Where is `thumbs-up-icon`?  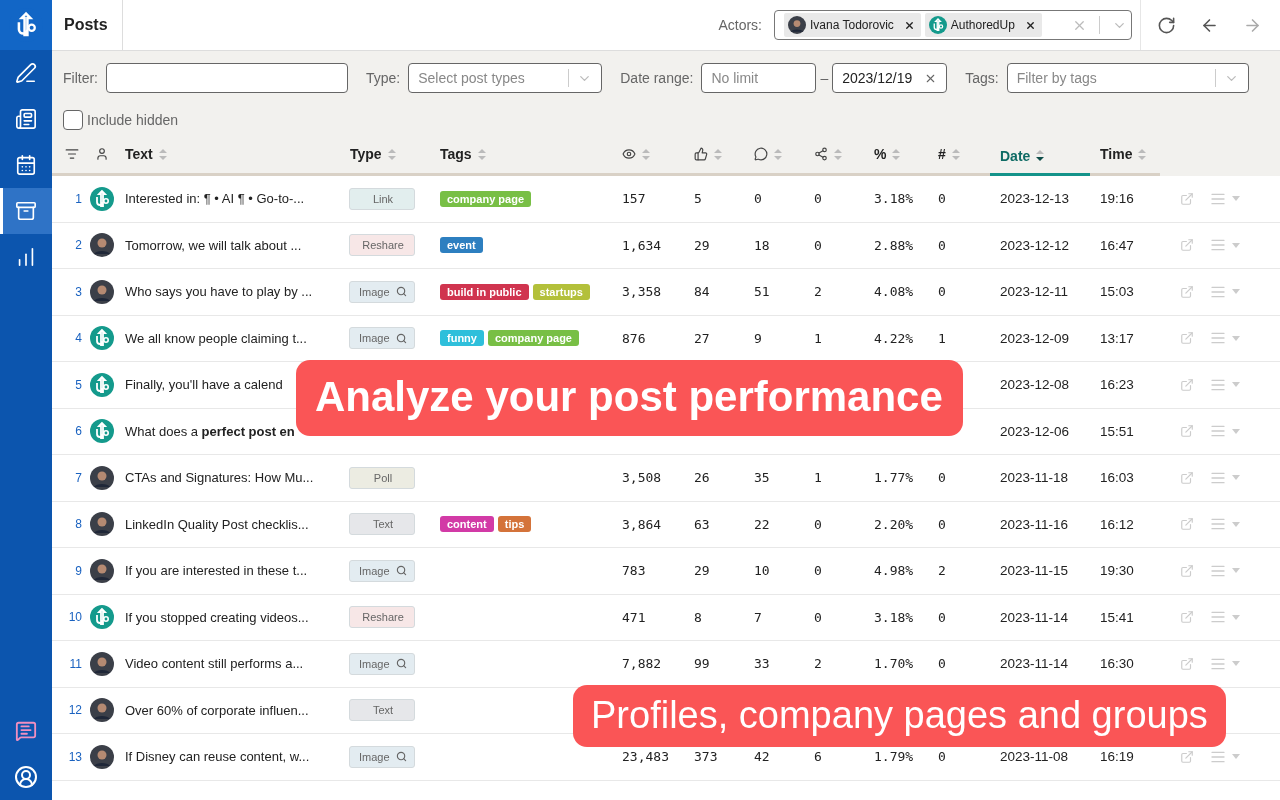
thumbs-up-icon is located at coordinates (701, 154).